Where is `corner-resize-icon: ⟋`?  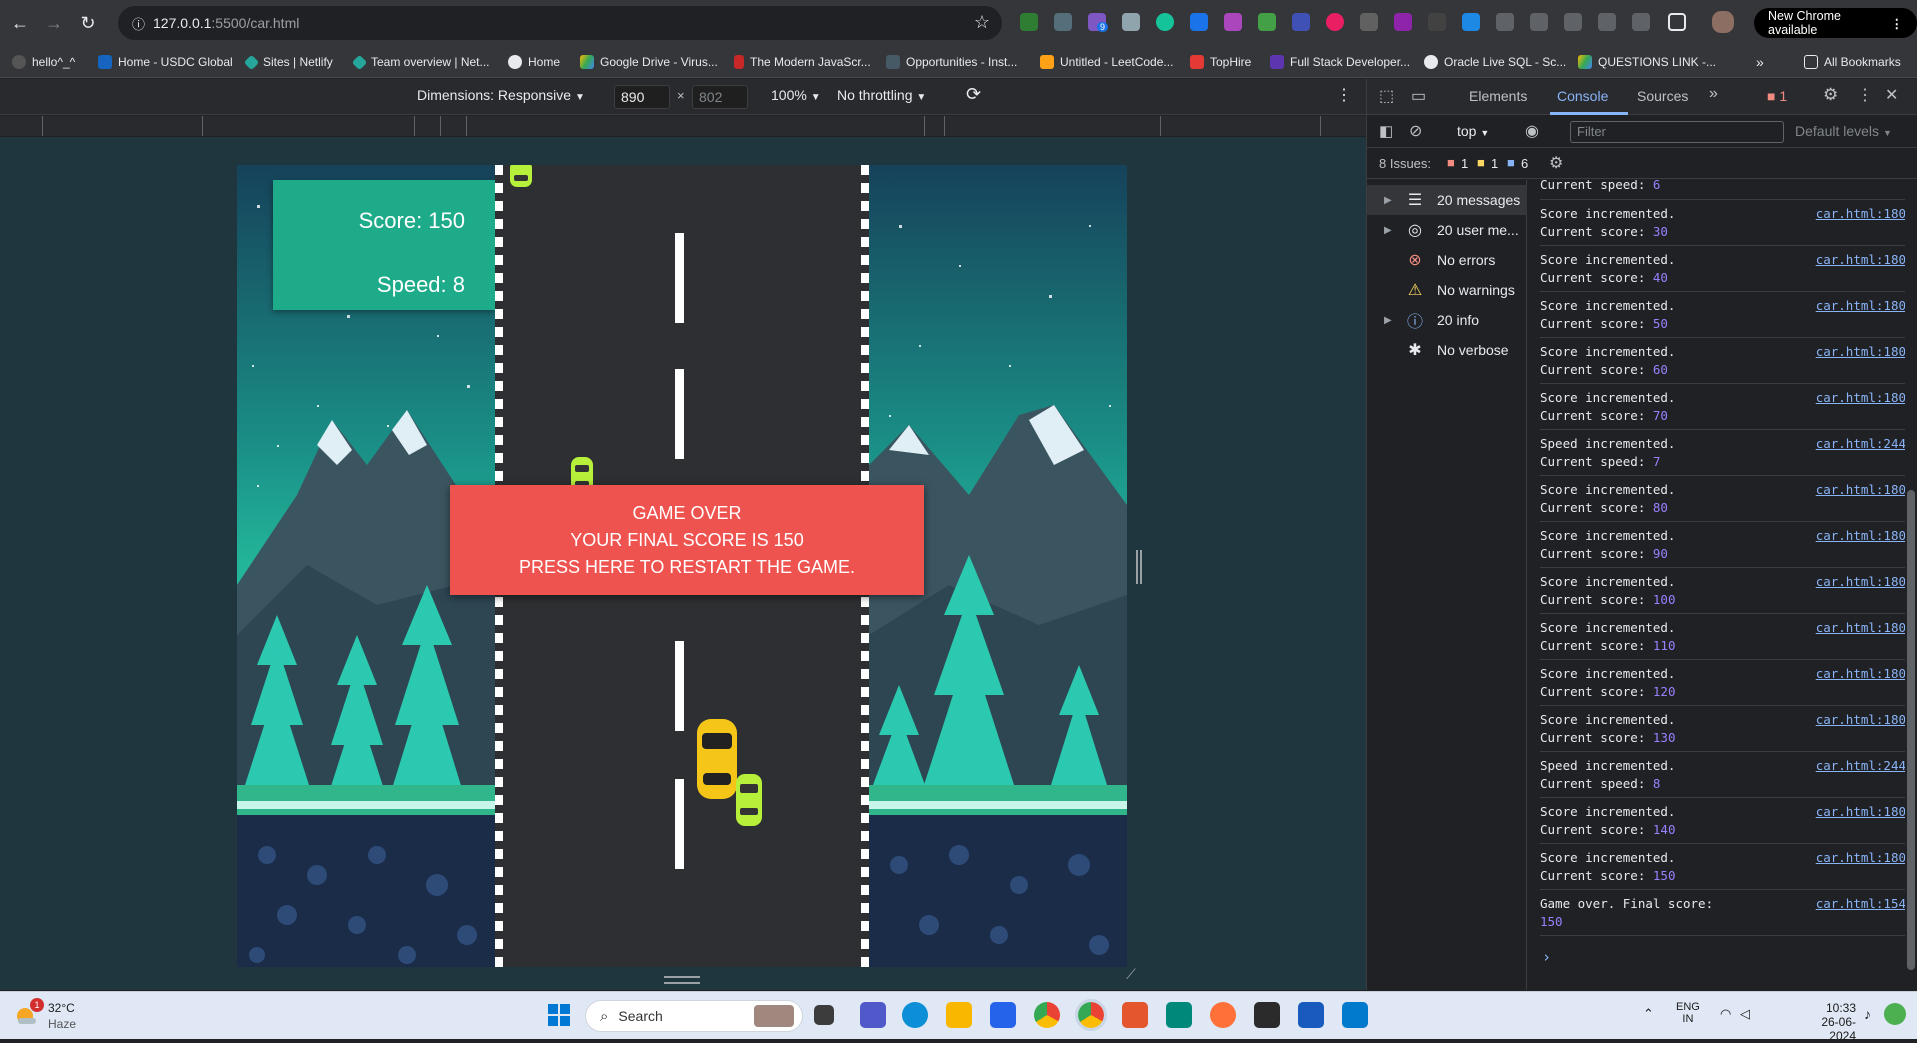
corner-resize-icon: ⟋ is located at coordinates (1131, 974).